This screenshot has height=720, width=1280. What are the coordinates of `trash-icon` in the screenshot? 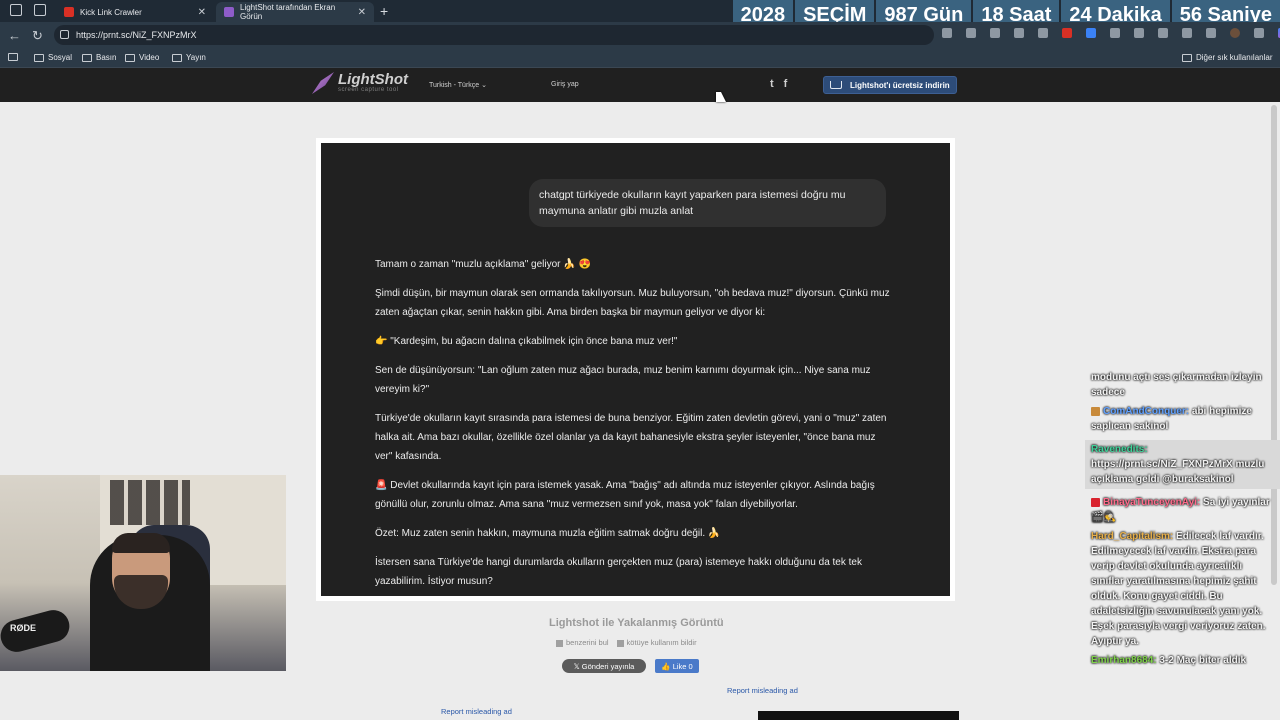 It's located at (620, 643).